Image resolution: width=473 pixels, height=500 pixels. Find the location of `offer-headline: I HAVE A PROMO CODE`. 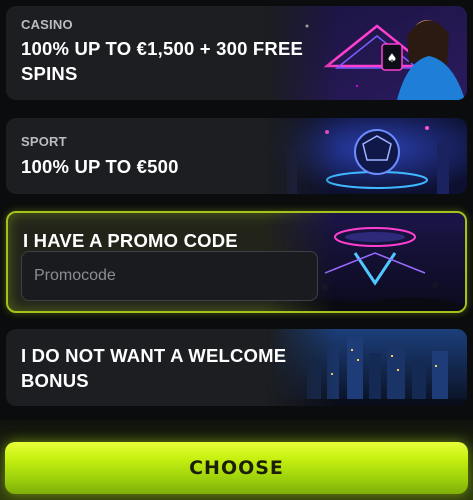

offer-headline: I HAVE A PROMO CODE is located at coordinates (130, 240).